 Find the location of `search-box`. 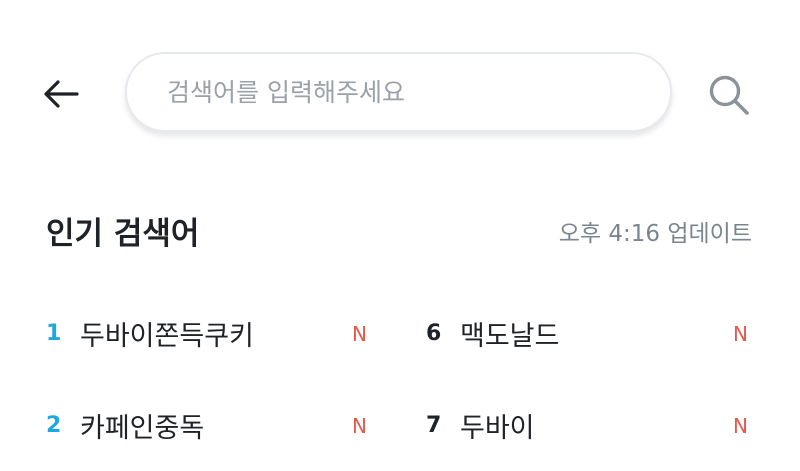

search-box is located at coordinates (398, 92).